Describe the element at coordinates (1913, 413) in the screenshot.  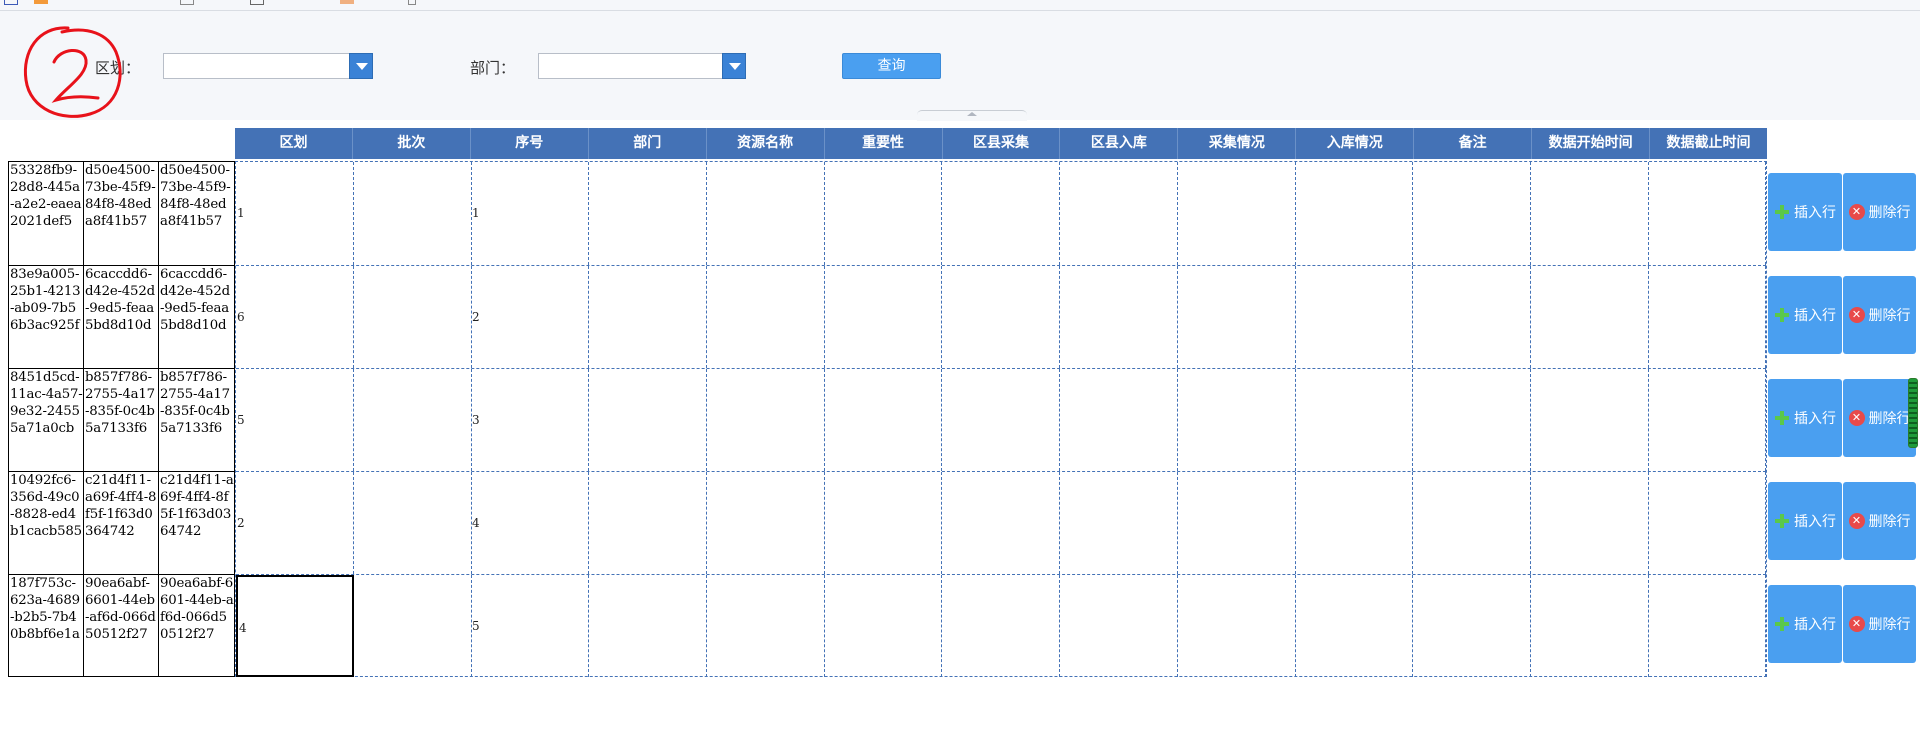
I see `scrollbar-thumb` at that location.